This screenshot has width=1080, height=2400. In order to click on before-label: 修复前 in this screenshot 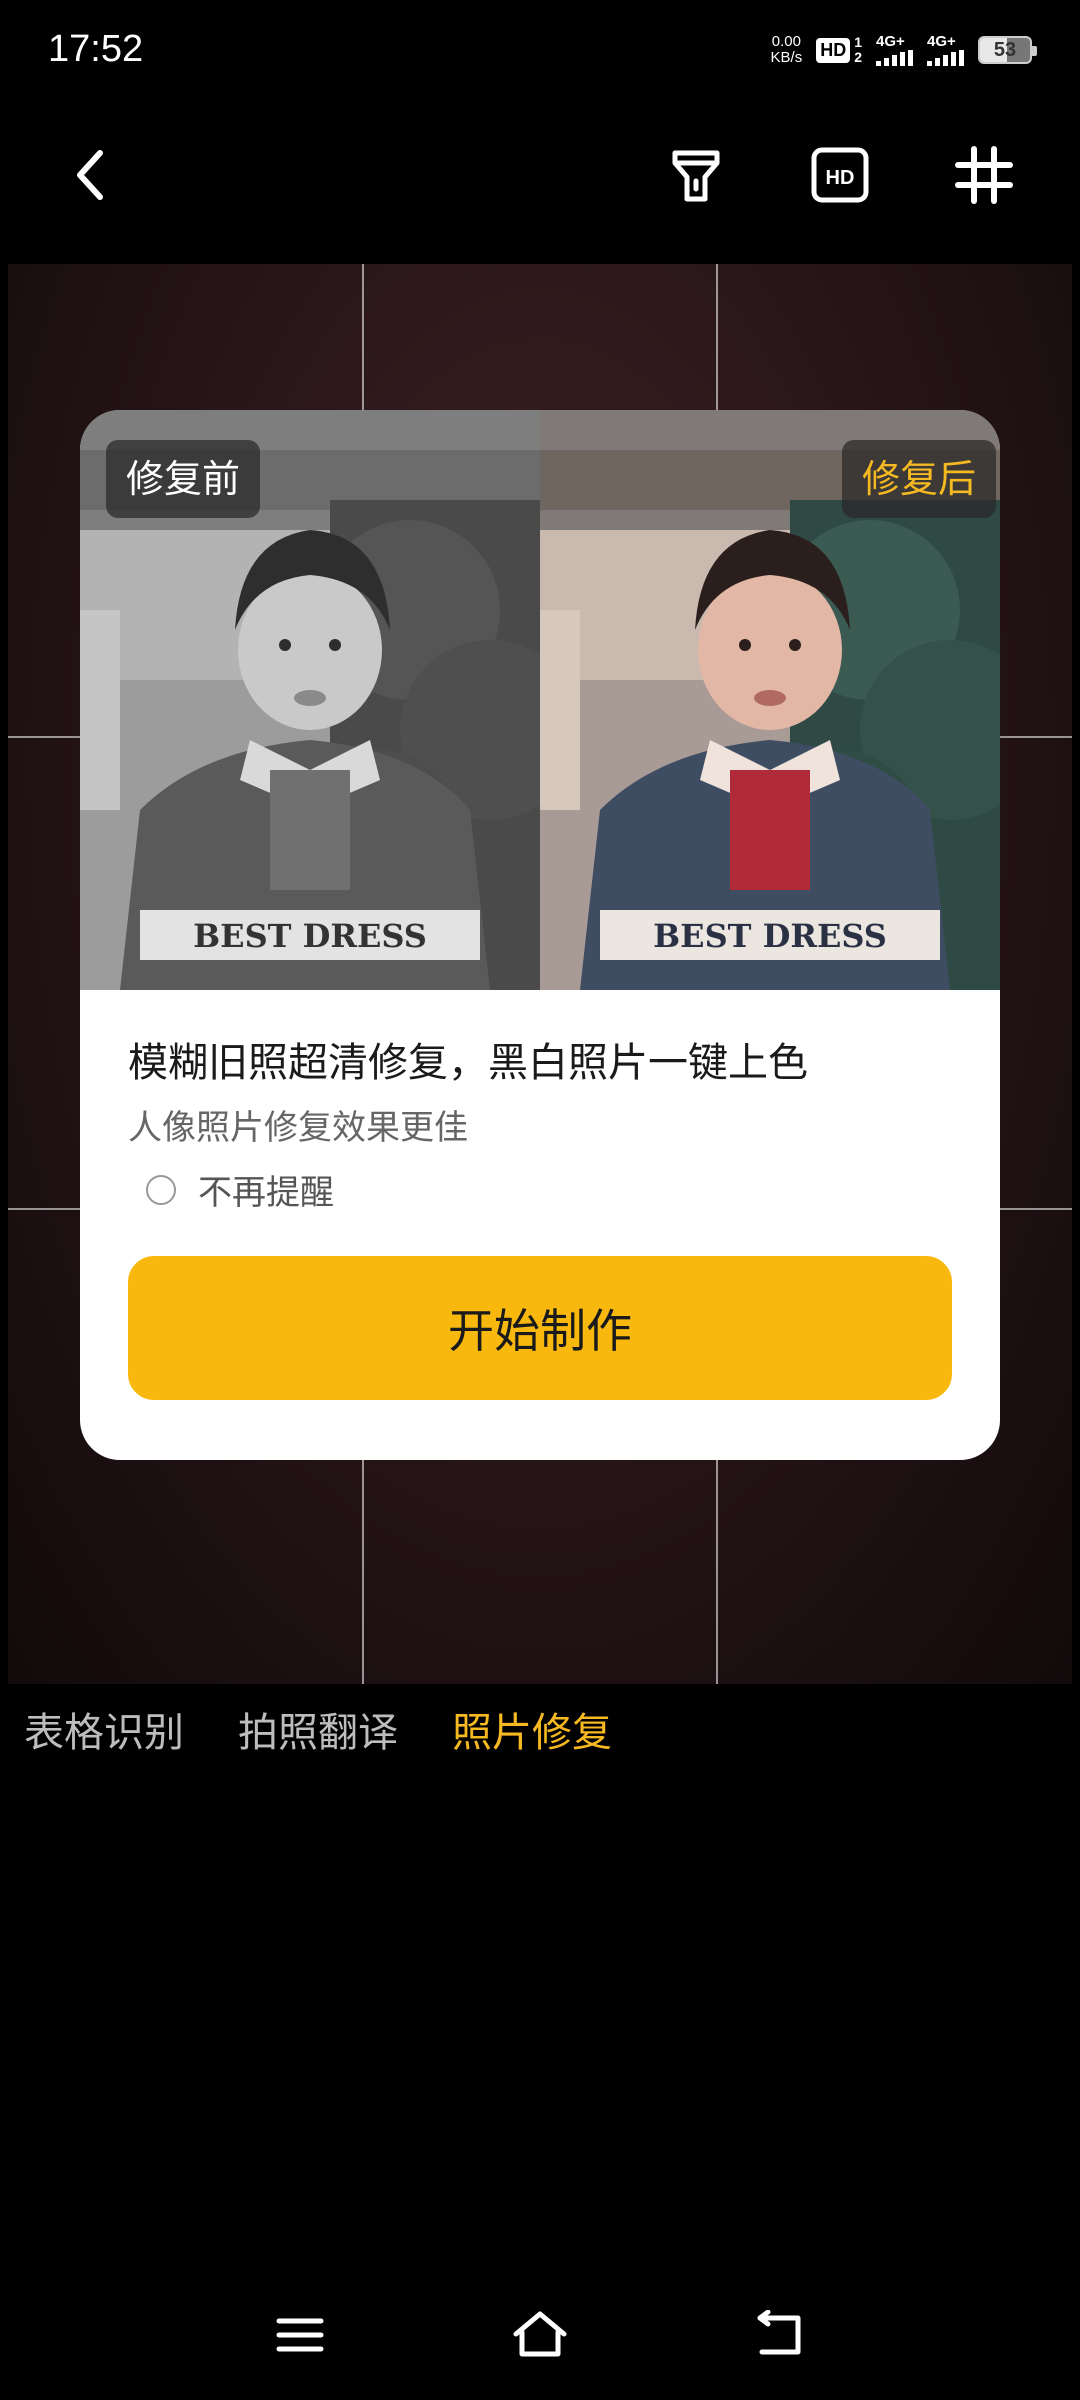, I will do `click(183, 479)`.